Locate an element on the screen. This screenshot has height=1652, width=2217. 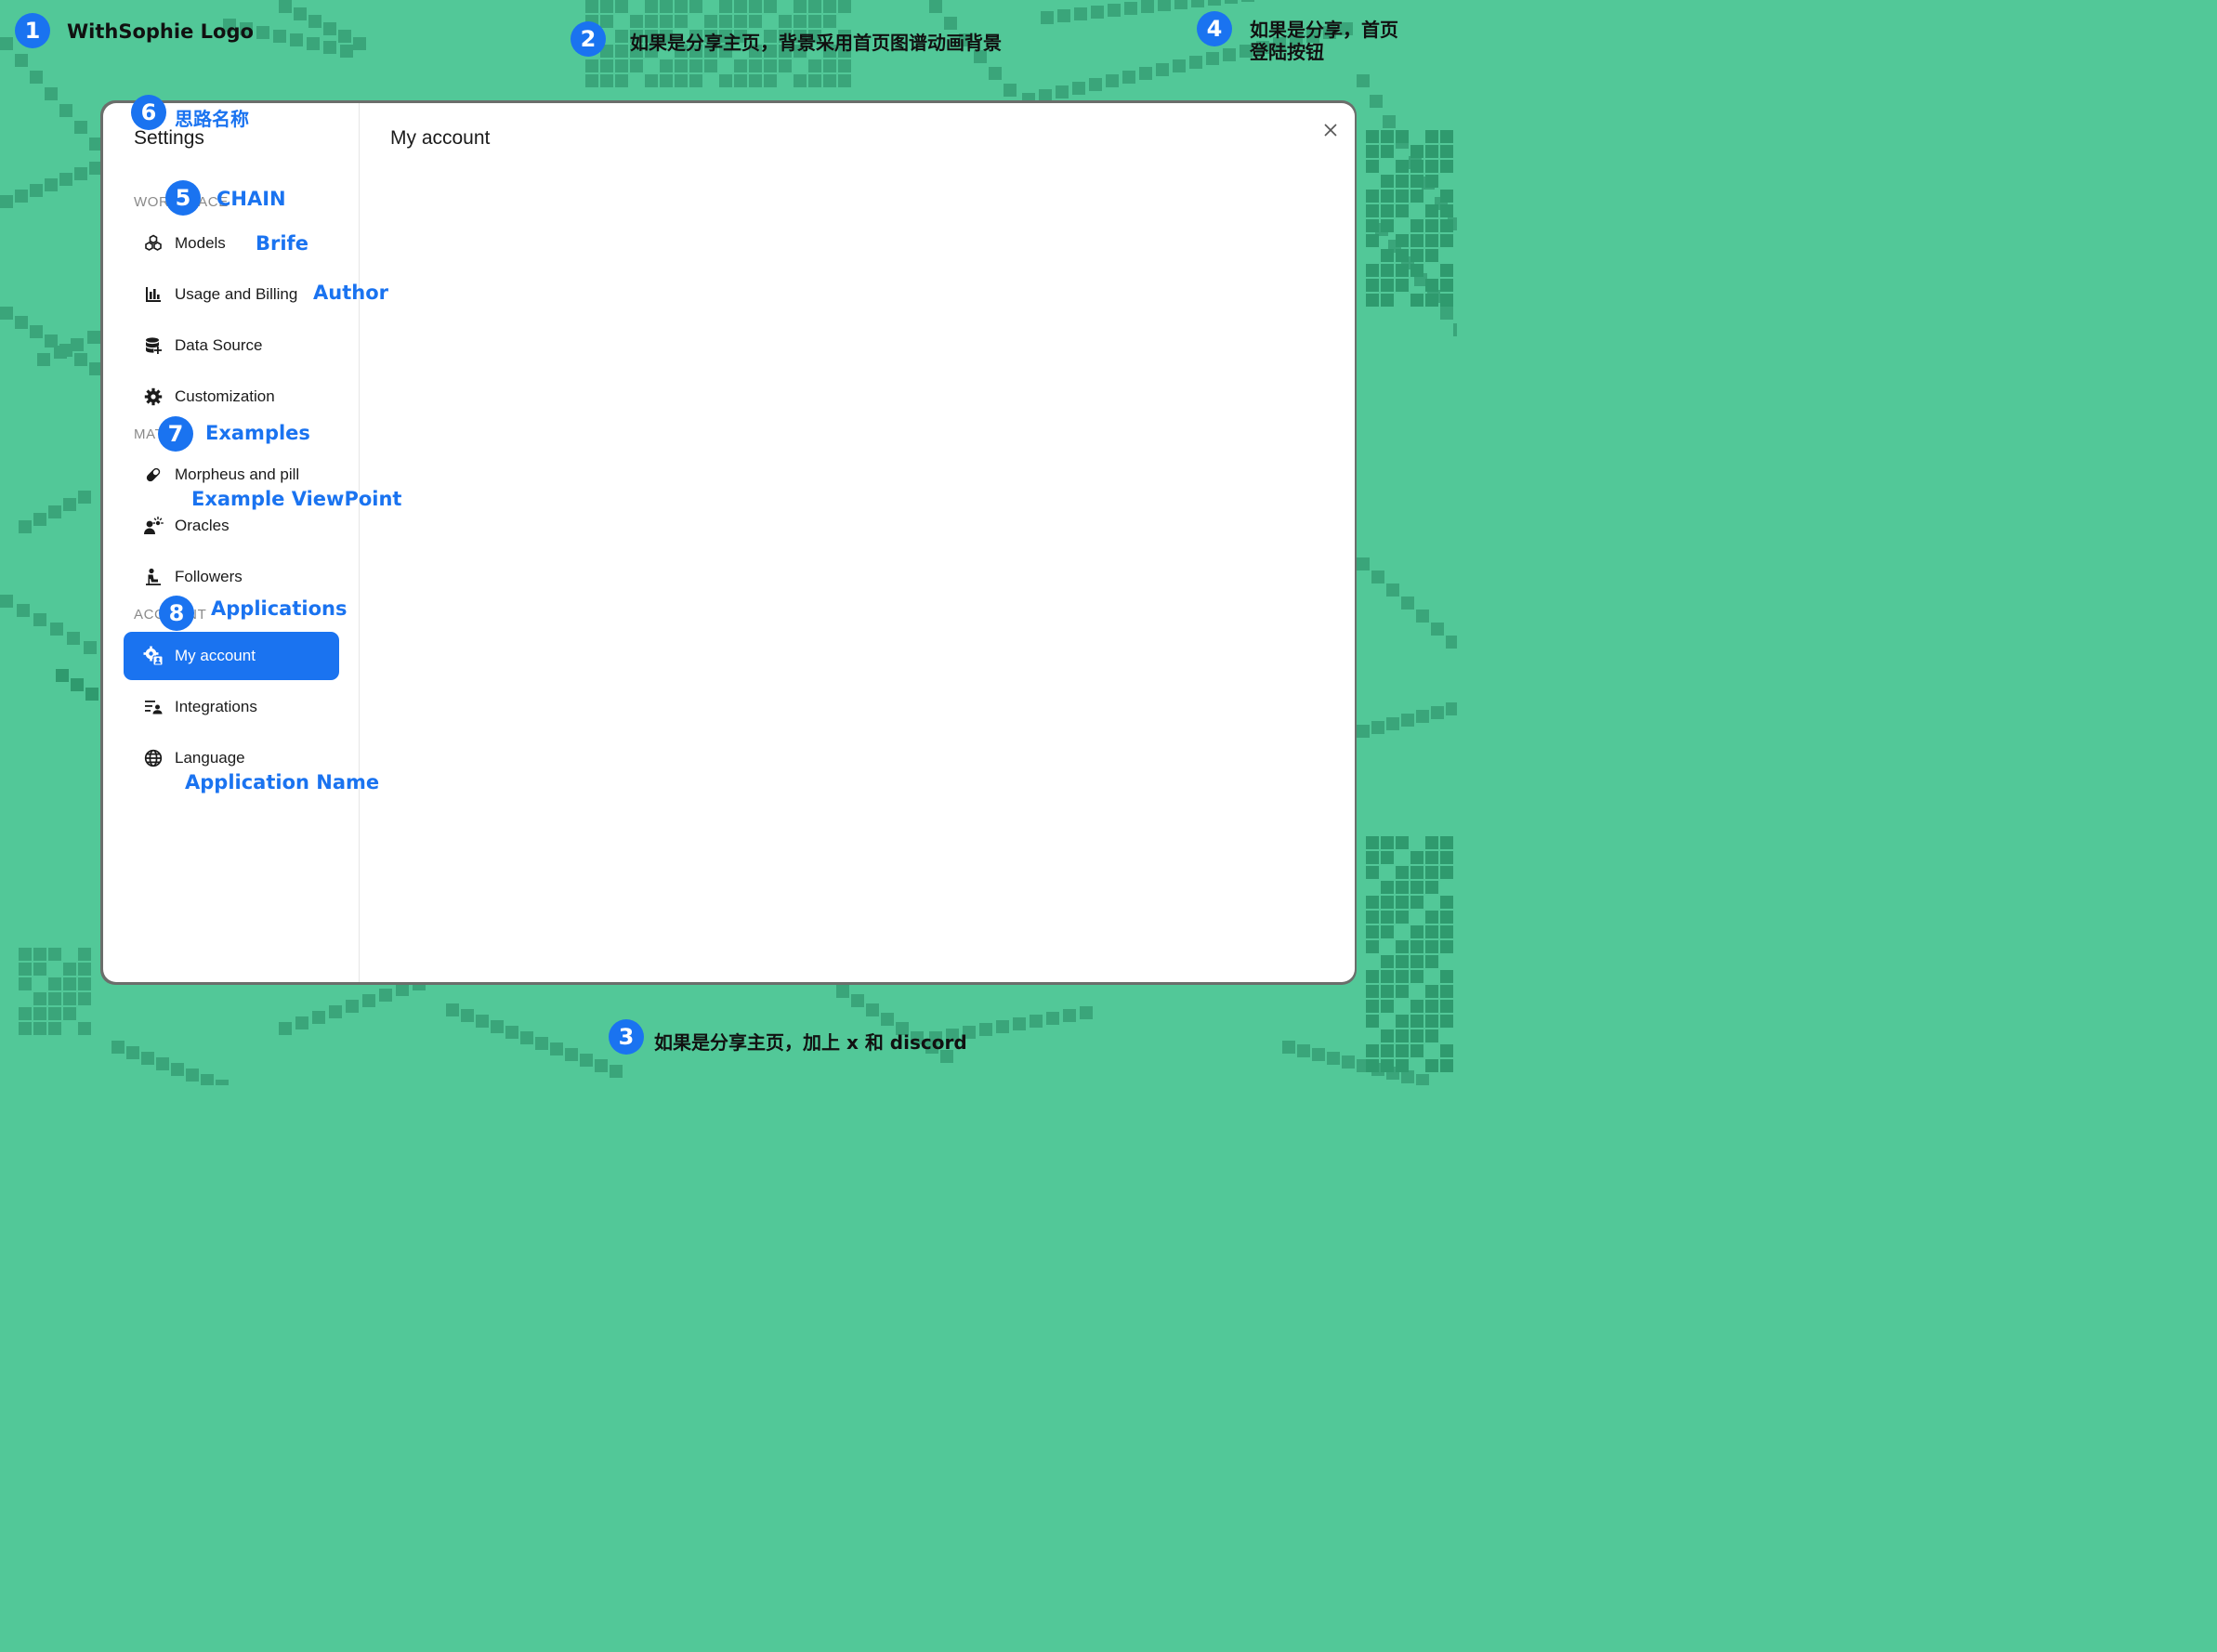
sidebar-item-my-account: My account is located at coordinates (231, 656).